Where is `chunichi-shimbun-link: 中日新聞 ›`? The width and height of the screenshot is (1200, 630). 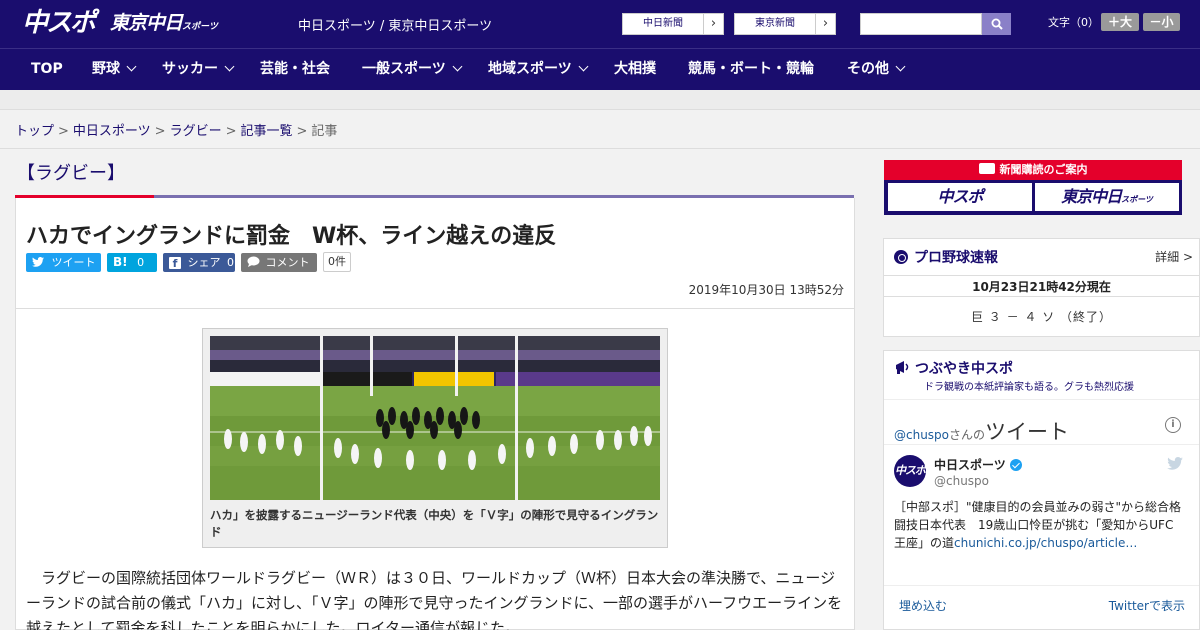 chunichi-shimbun-link: 中日新聞 › is located at coordinates (673, 24).